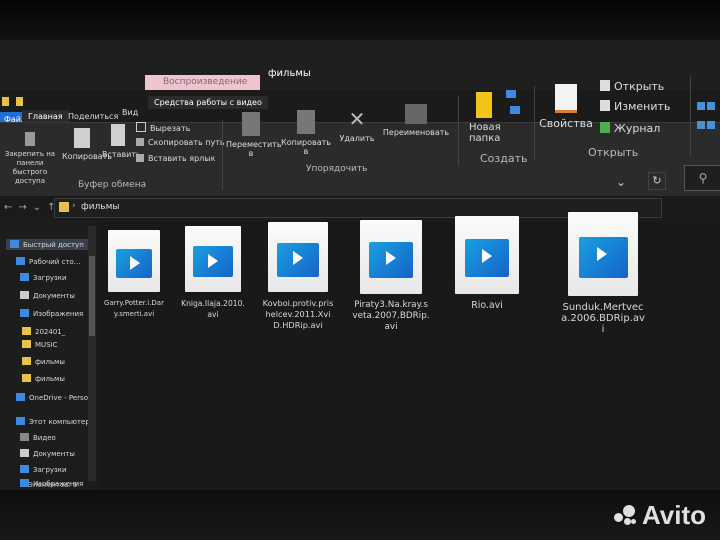 Image resolution: width=720 pixels, height=540 pixels. What do you see at coordinates (58, 314) in the screenshot?
I see `sidebar-item-label: Изображения` at bounding box center [58, 314].